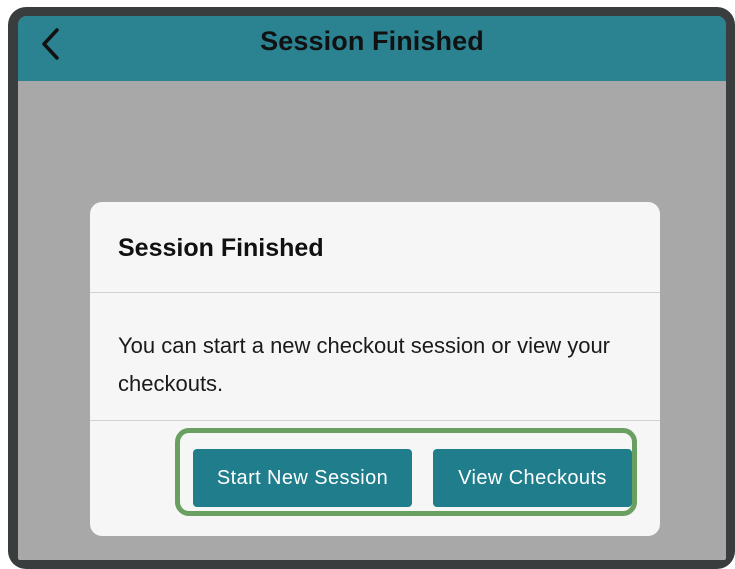 The image size is (735, 569). What do you see at coordinates (532, 478) in the screenshot?
I see `view-checkouts-button: View Checkouts` at bounding box center [532, 478].